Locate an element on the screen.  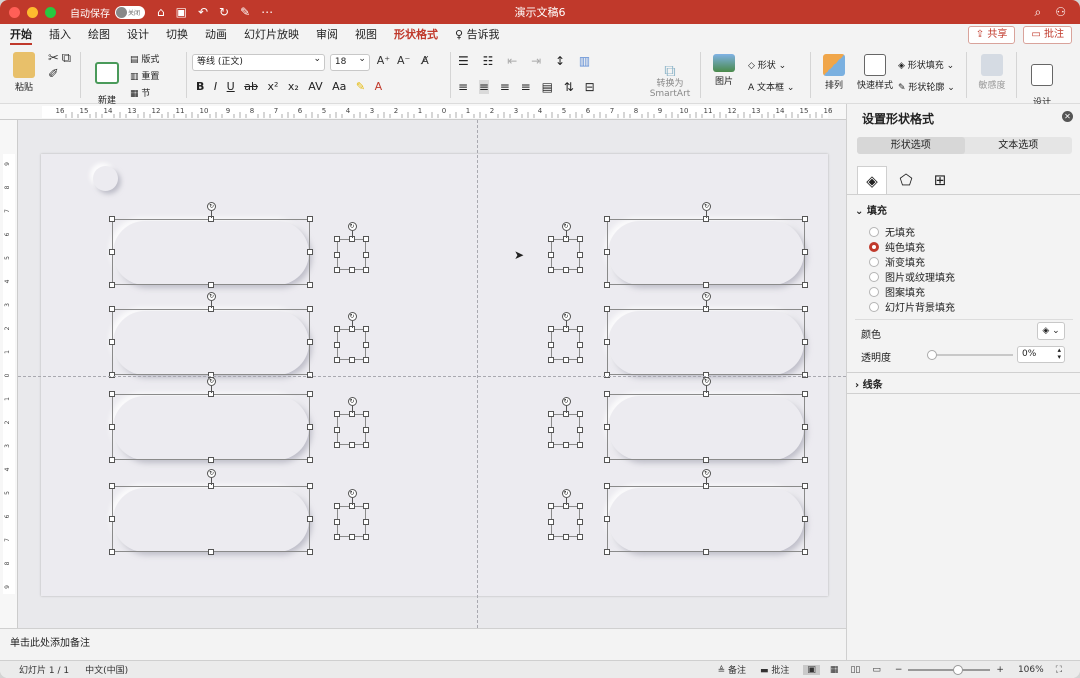
more-icon: ⋯ is located at coordinates (267, 12).